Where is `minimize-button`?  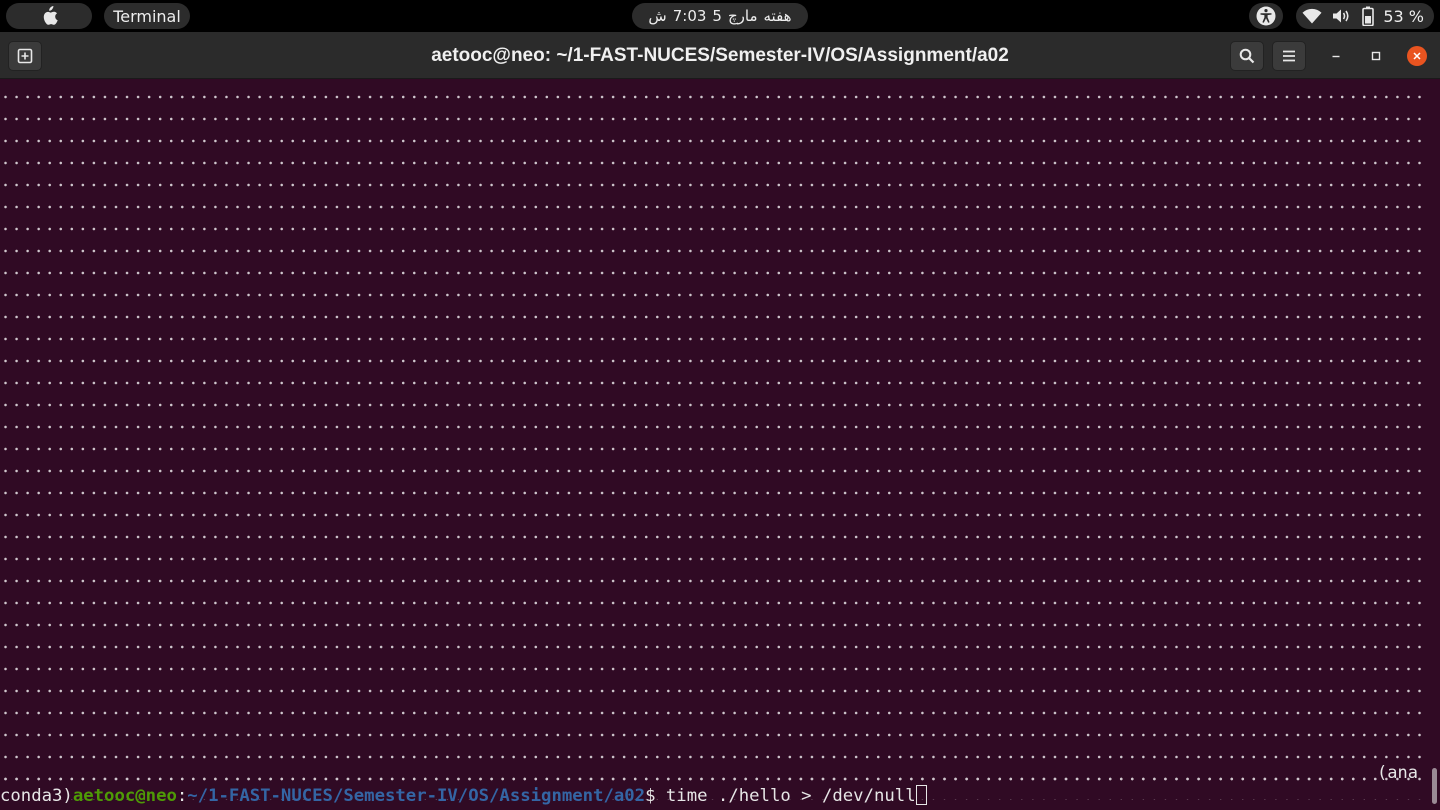 minimize-button is located at coordinates (1336, 56).